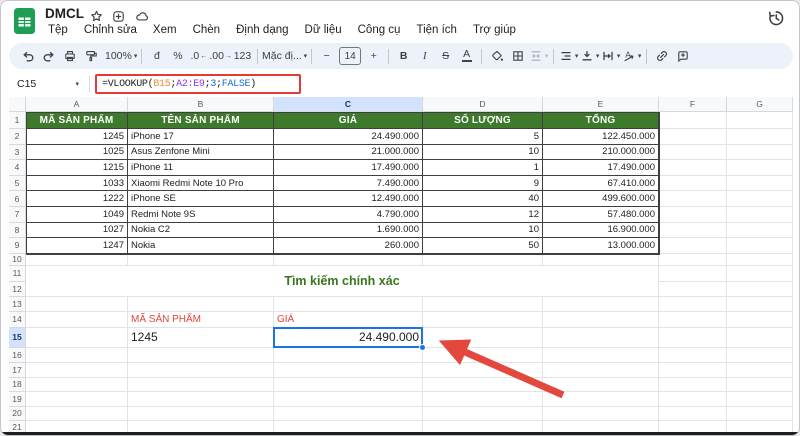  Describe the element at coordinates (17, 120) in the screenshot. I see `row-header-1: 1` at that location.